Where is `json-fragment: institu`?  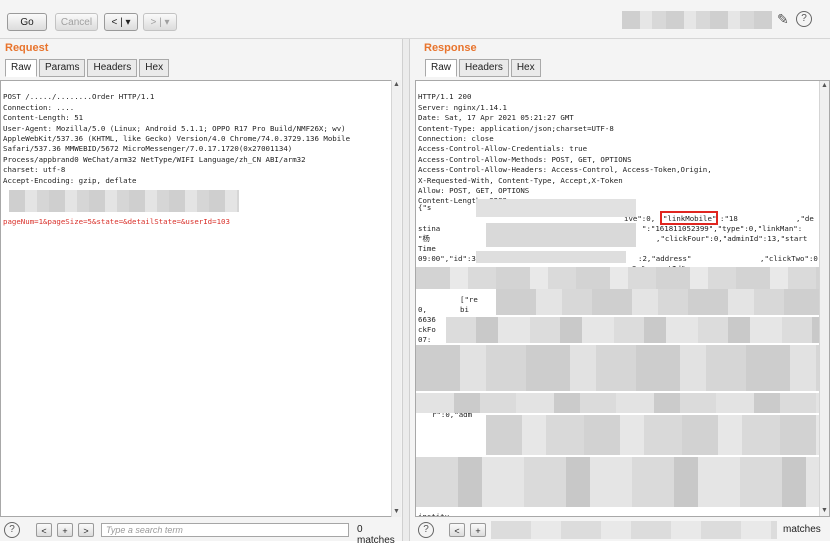
json-fragment: institu is located at coordinates (434, 514).